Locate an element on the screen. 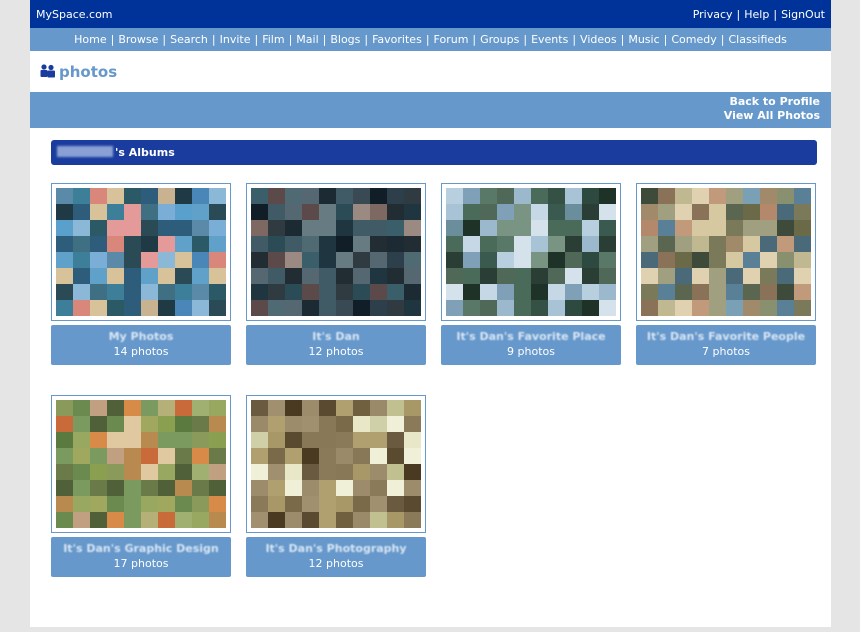 This screenshot has width=860, height=632. album-title: It's Dan's Favorite People is located at coordinates (726, 336).